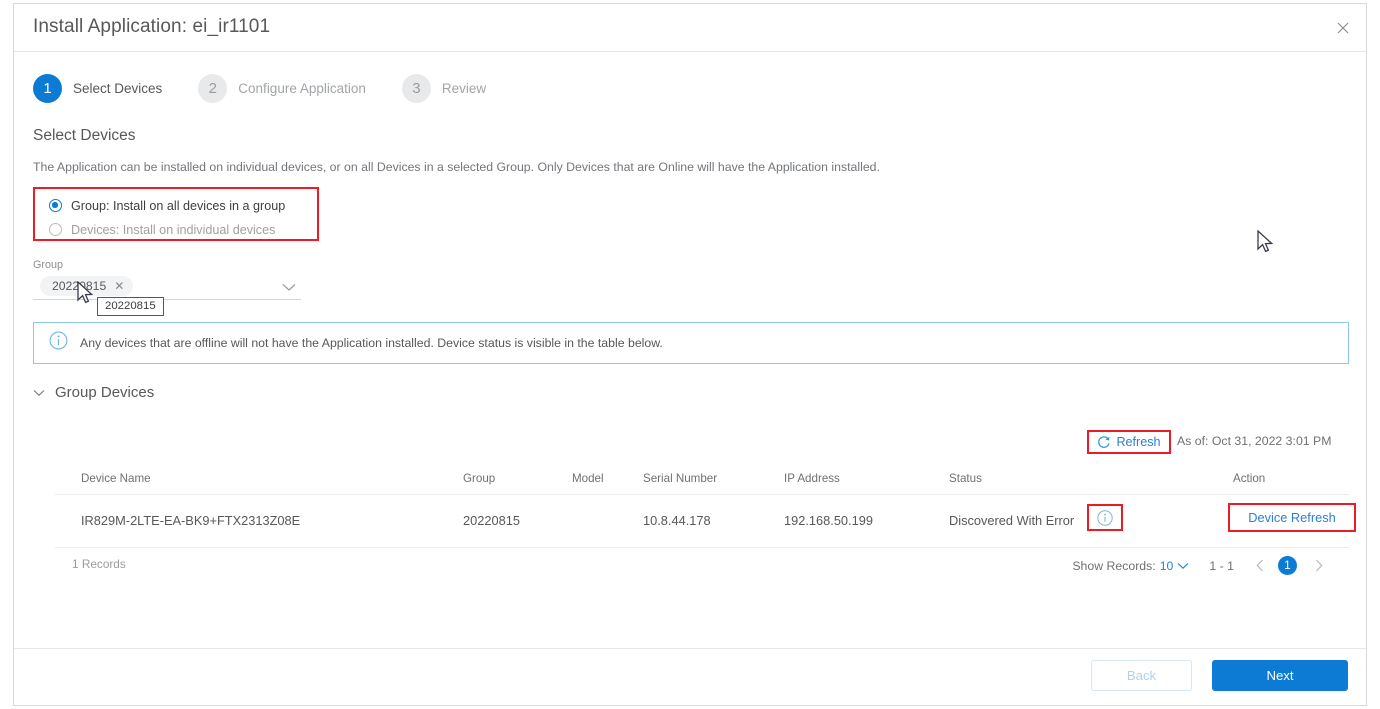 This screenshot has width=1380, height=709. Describe the element at coordinates (1167, 566) in the screenshot. I see `show-records-value: 10` at that location.